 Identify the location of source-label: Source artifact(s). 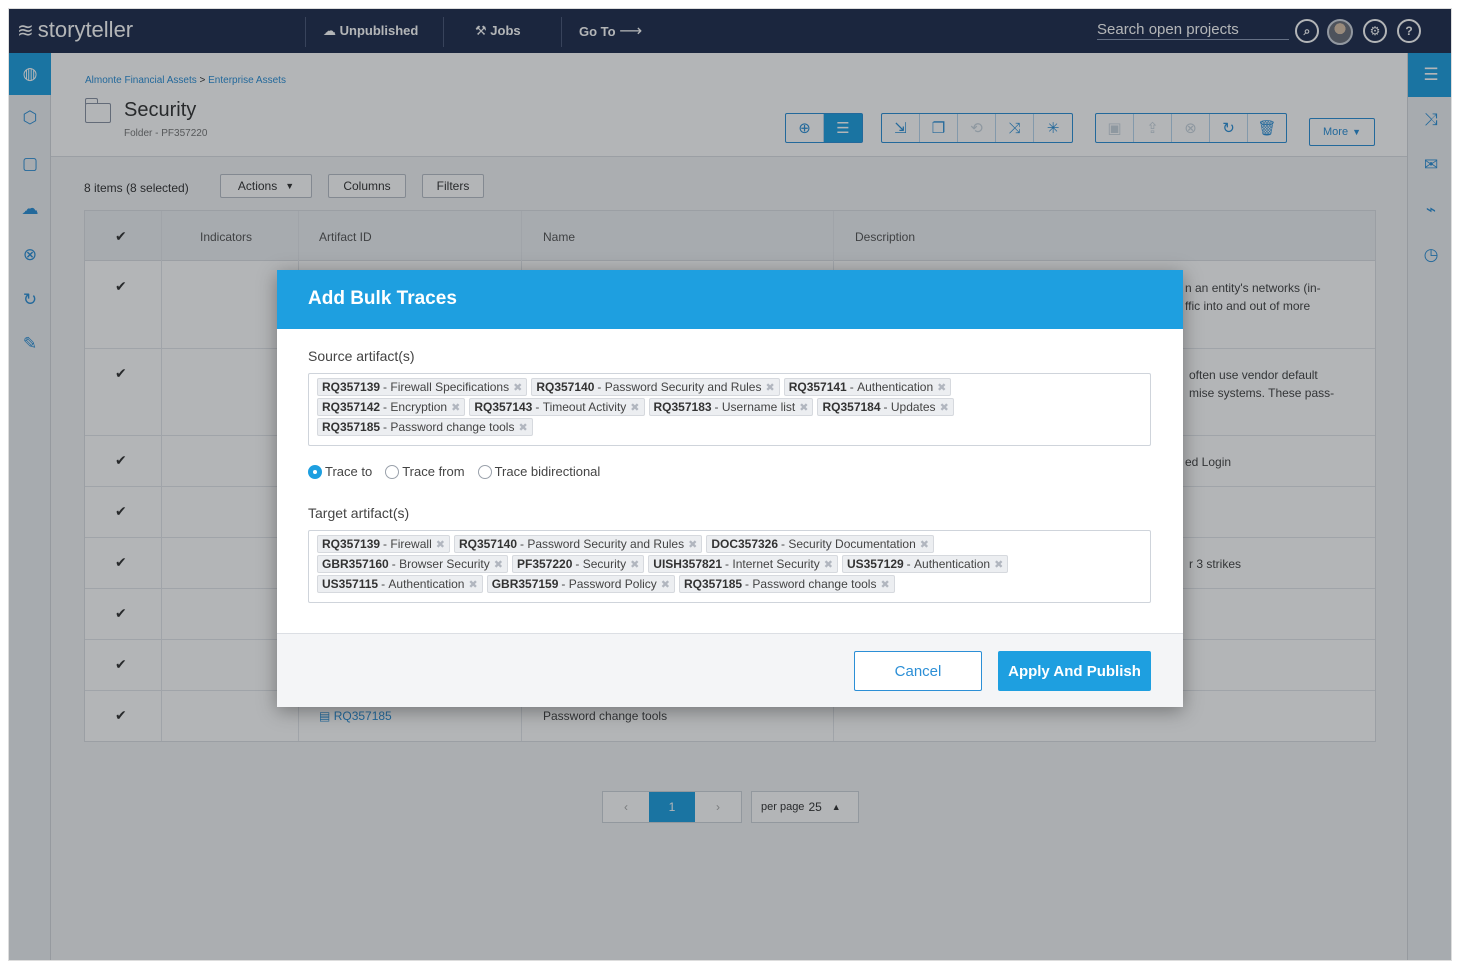
(361, 356).